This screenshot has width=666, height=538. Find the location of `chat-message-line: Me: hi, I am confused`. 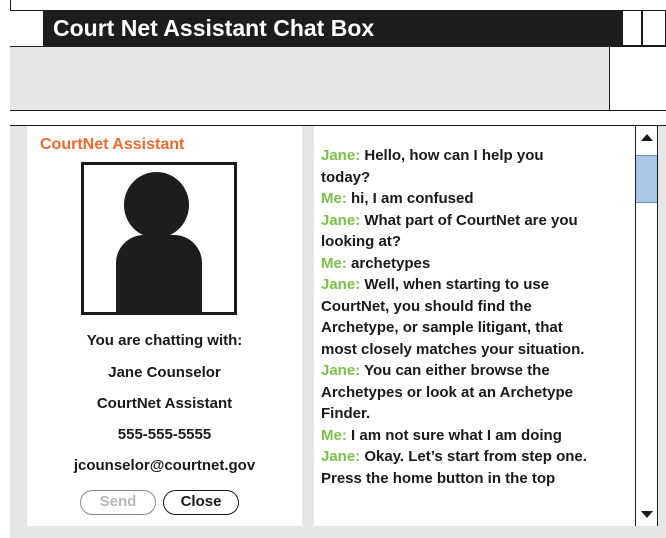

chat-message-line: Me: hi, I am confused is located at coordinates (397, 198).